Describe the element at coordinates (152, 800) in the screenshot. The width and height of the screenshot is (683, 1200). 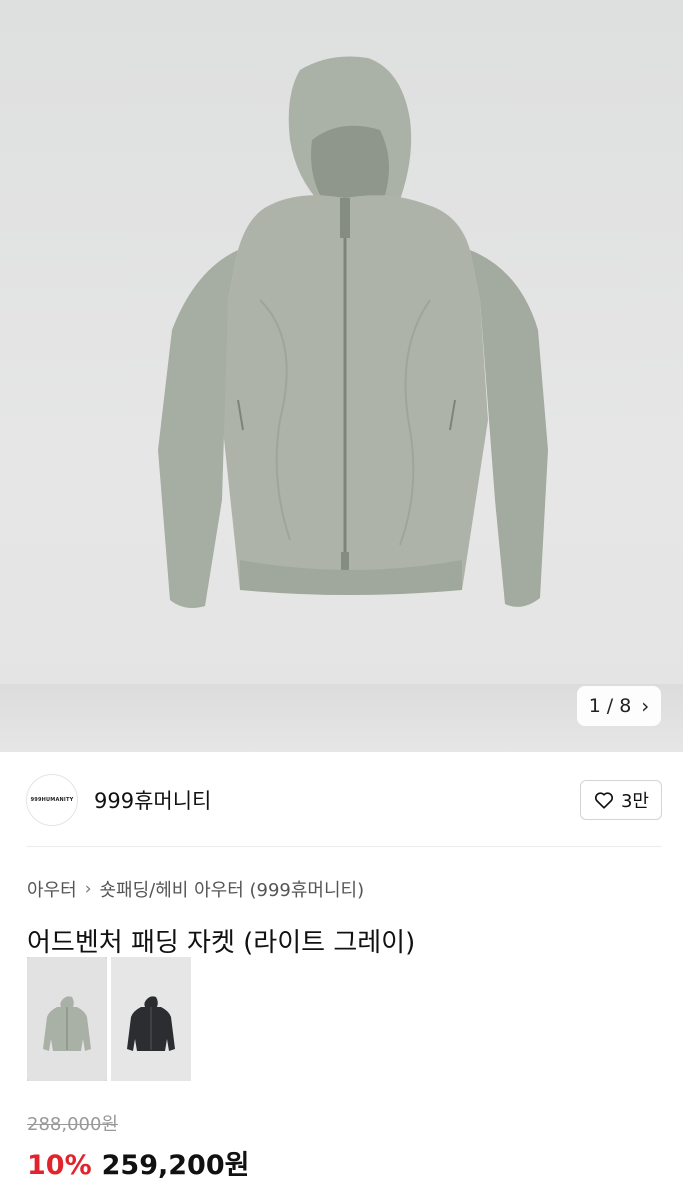
I see `brand-name: 999휴머니티` at that location.